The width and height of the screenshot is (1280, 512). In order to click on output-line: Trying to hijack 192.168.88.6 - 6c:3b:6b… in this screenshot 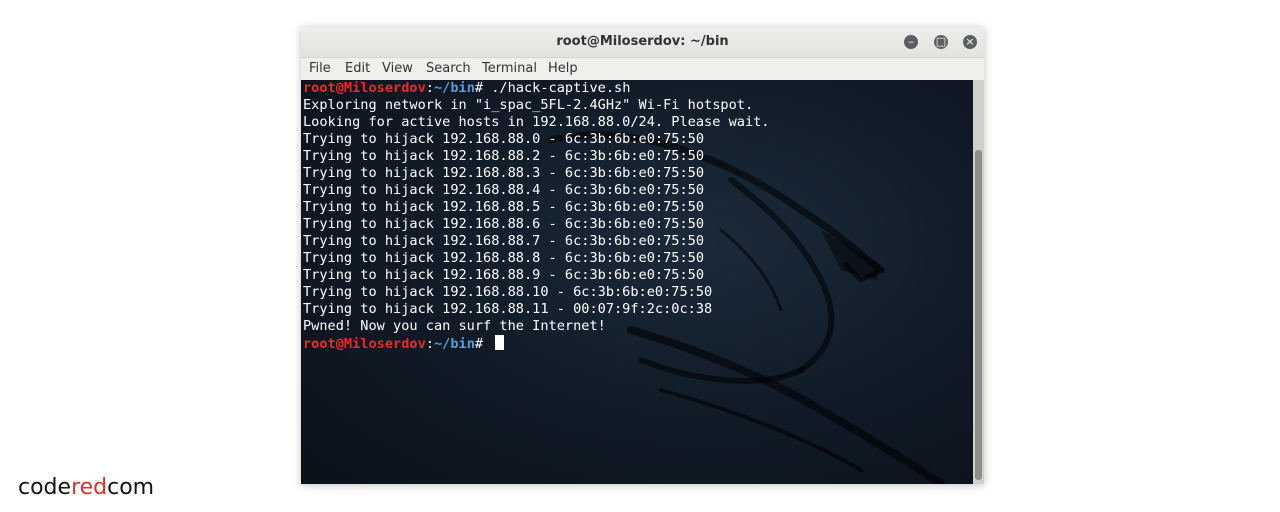, I will do `click(504, 224)`.